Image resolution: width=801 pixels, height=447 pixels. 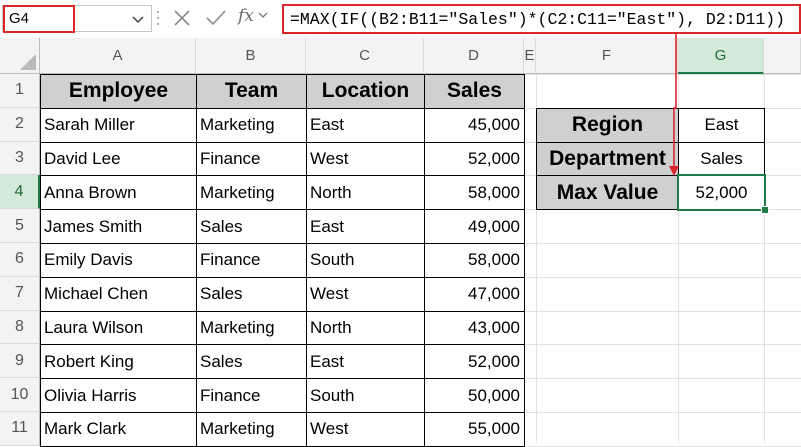 What do you see at coordinates (474, 226) in the screenshot?
I see `table-cell: 49,000` at bounding box center [474, 226].